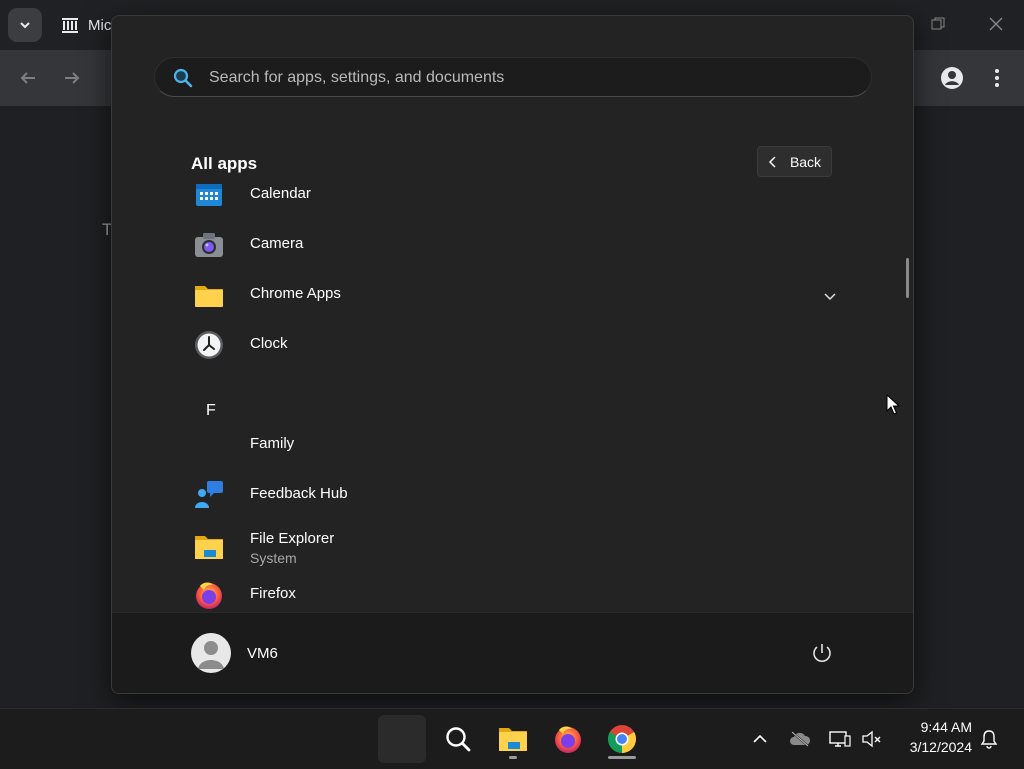 The image size is (1024, 769). I want to click on mouse-cursor-icon, so click(893, 407).